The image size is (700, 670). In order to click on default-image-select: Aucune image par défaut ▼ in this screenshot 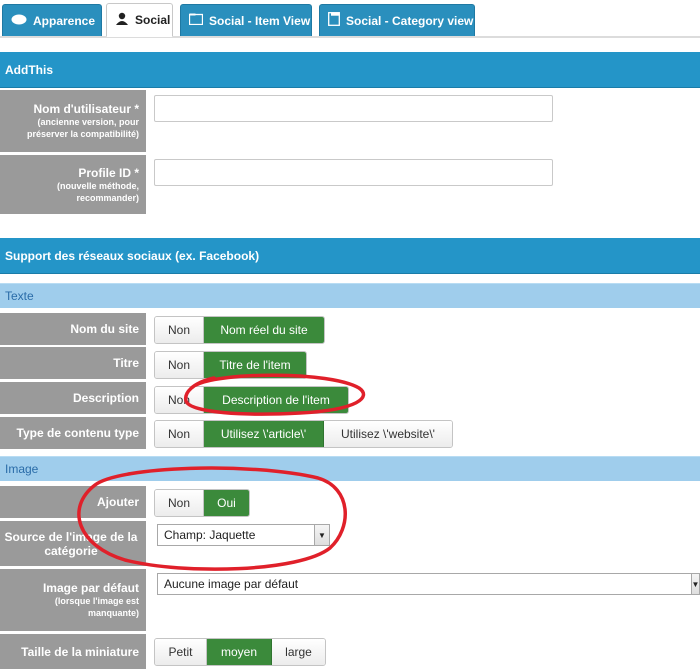, I will do `click(428, 584)`.